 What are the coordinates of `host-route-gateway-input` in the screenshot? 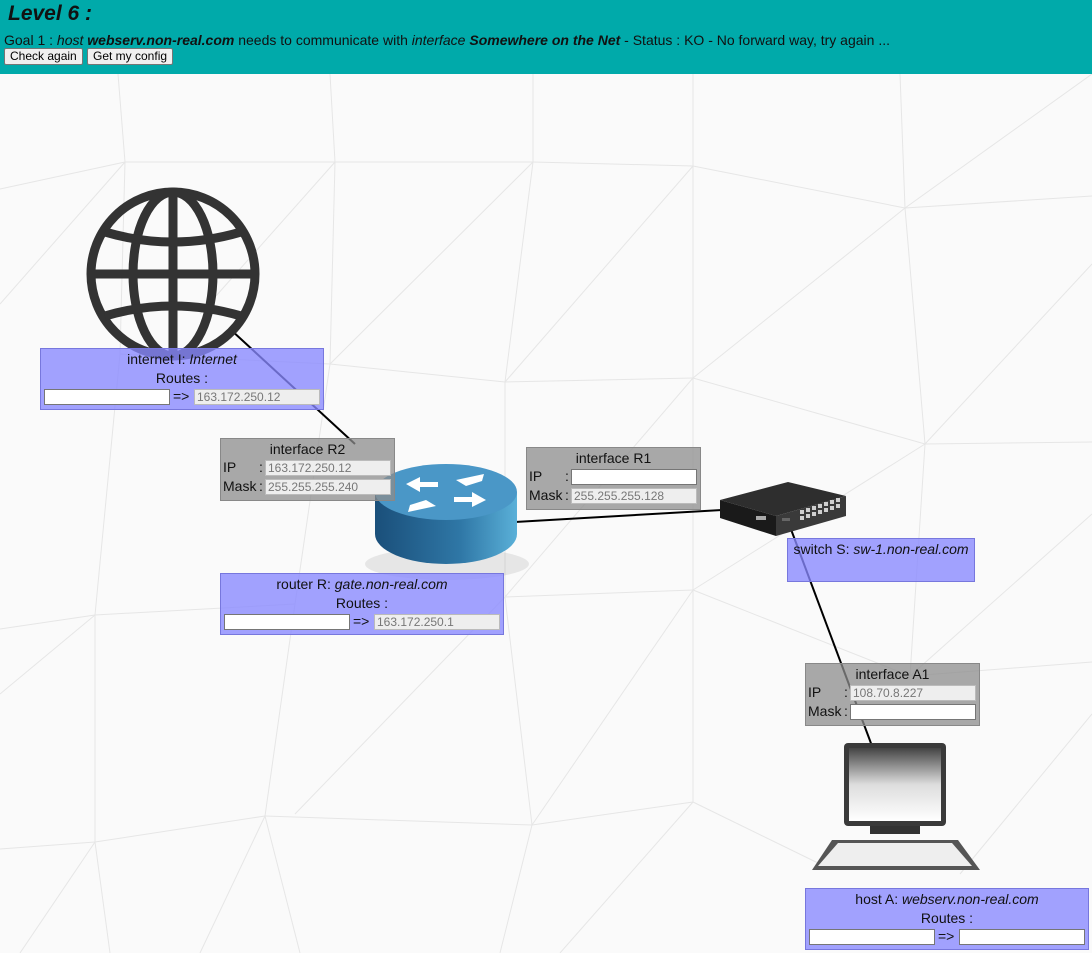 It's located at (1022, 937).